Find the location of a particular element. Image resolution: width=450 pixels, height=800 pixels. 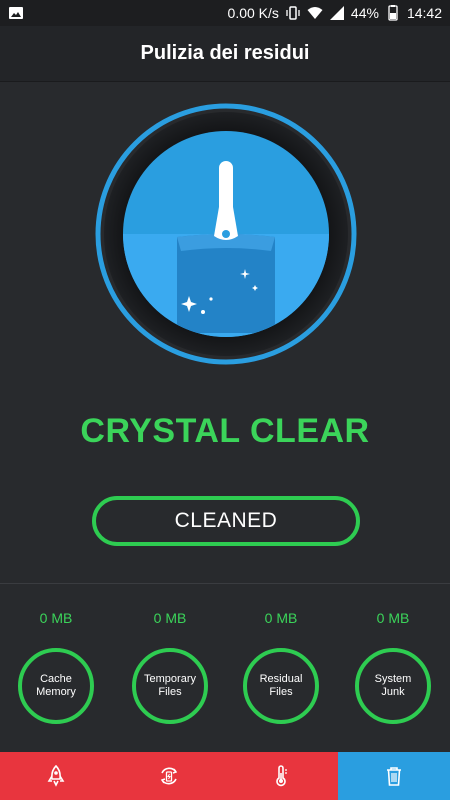

rocket-icon is located at coordinates (56, 776).